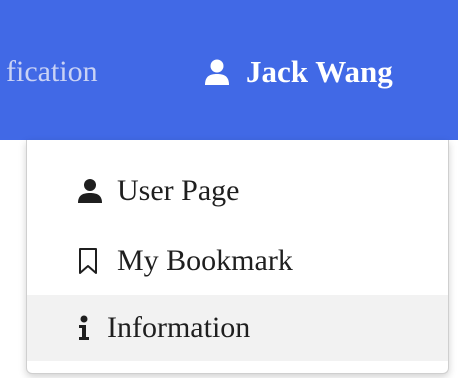 This screenshot has height=378, width=458. I want to click on user-name: Jack Wang, so click(319, 71).